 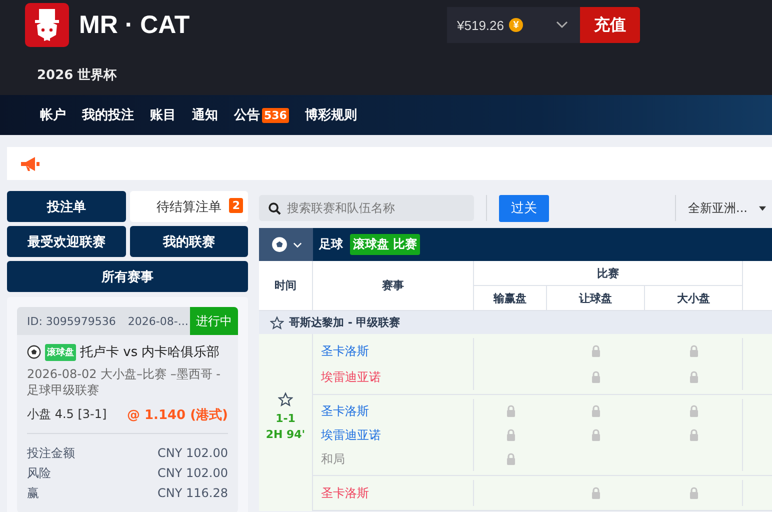 What do you see at coordinates (53, 115) in the screenshot?
I see `nav-link: 帐户` at bounding box center [53, 115].